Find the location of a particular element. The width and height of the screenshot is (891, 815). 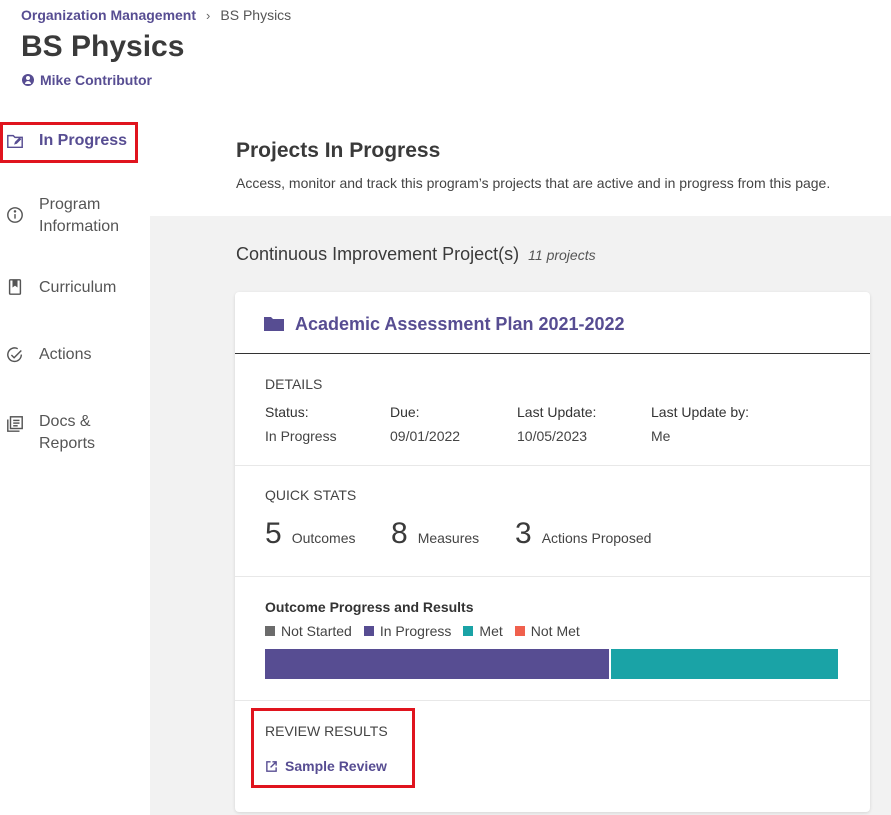

documents-icon is located at coordinates (15, 424).